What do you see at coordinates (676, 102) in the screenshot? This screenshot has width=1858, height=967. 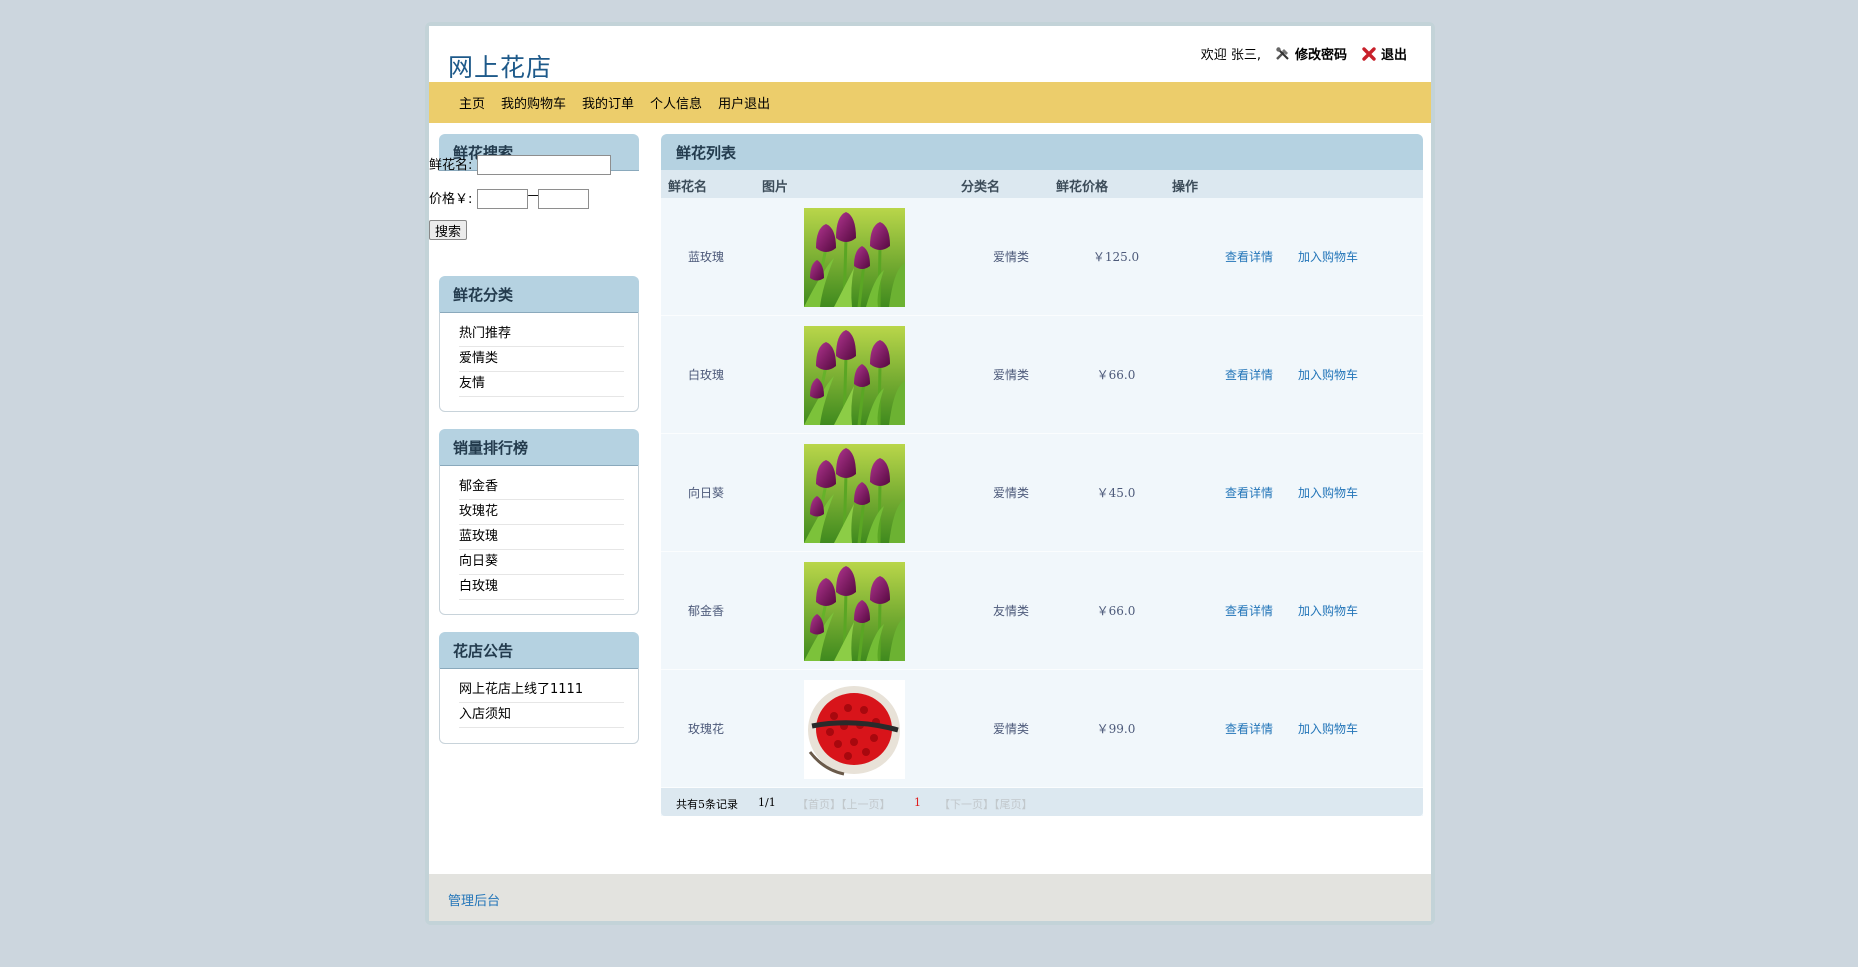 I see `nav-profile: 个人信息` at bounding box center [676, 102].